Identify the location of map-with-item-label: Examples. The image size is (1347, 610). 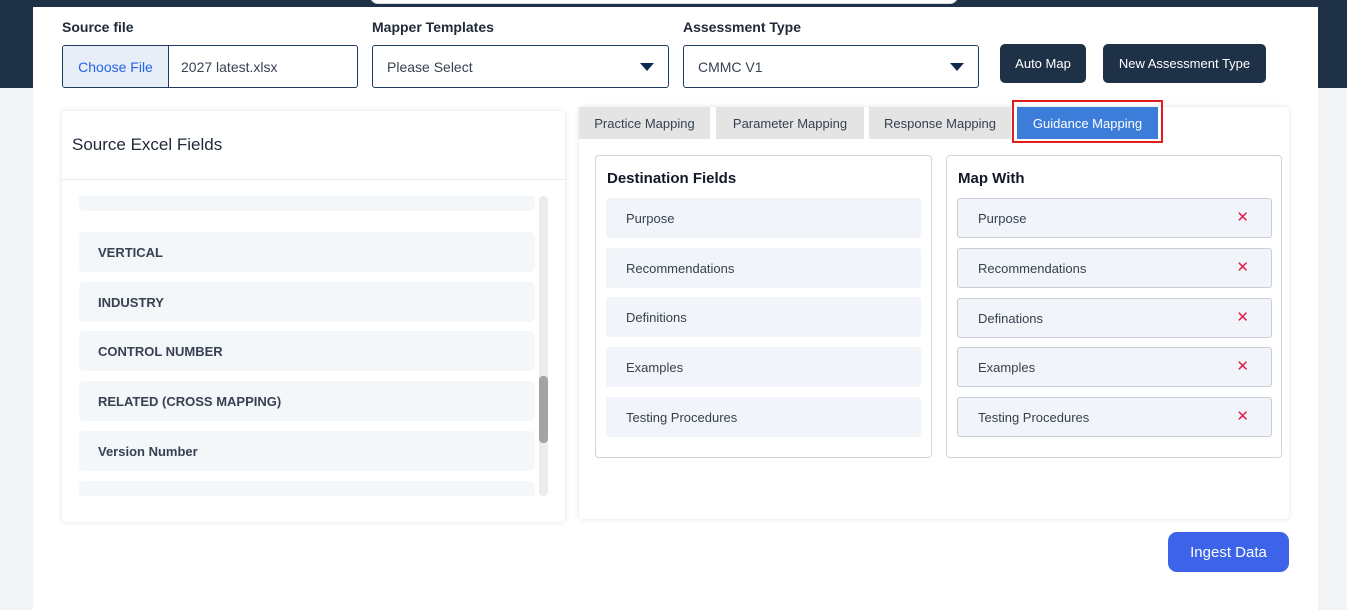
(1007, 367).